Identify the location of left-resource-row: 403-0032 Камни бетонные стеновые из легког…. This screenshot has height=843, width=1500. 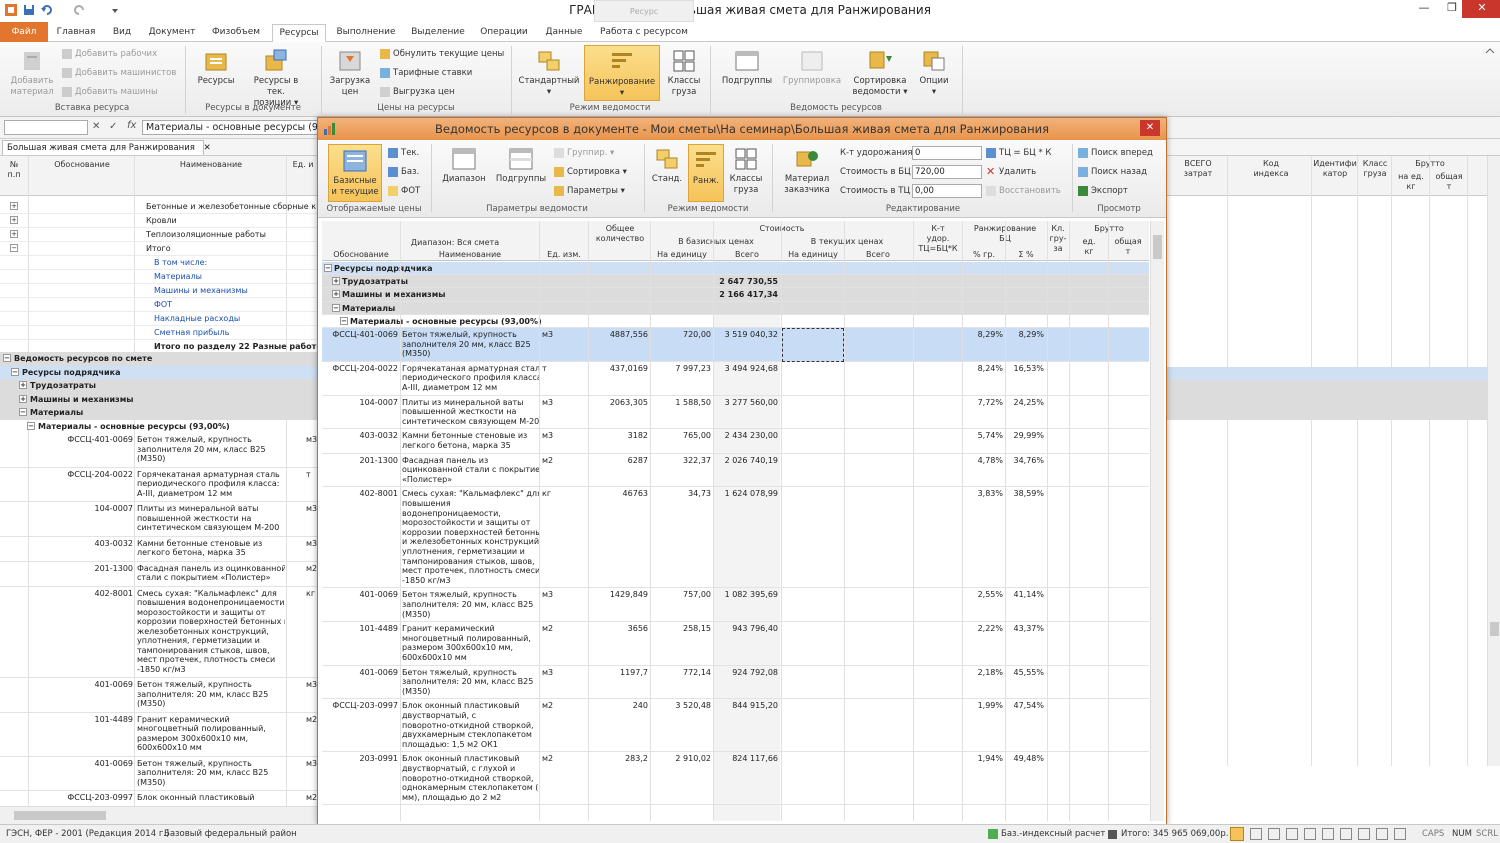
(160, 549).